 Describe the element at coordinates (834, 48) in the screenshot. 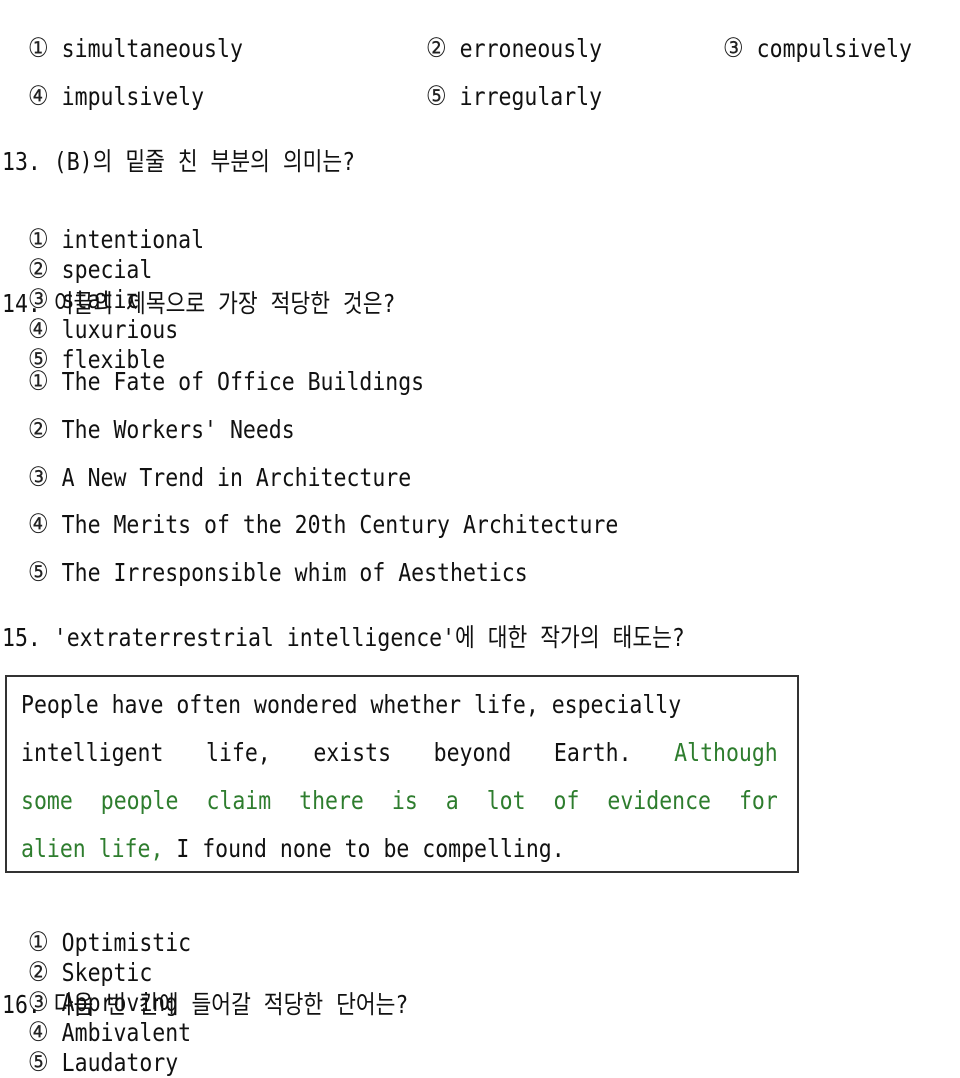

I see `option-text: compulsively` at that location.